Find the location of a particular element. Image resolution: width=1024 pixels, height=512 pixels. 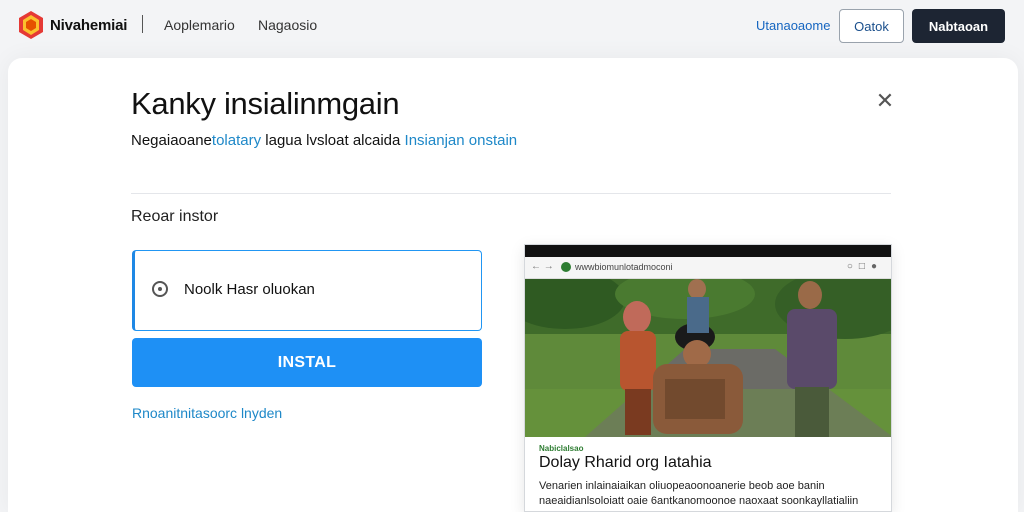

preview-titlebar is located at coordinates (708, 251).